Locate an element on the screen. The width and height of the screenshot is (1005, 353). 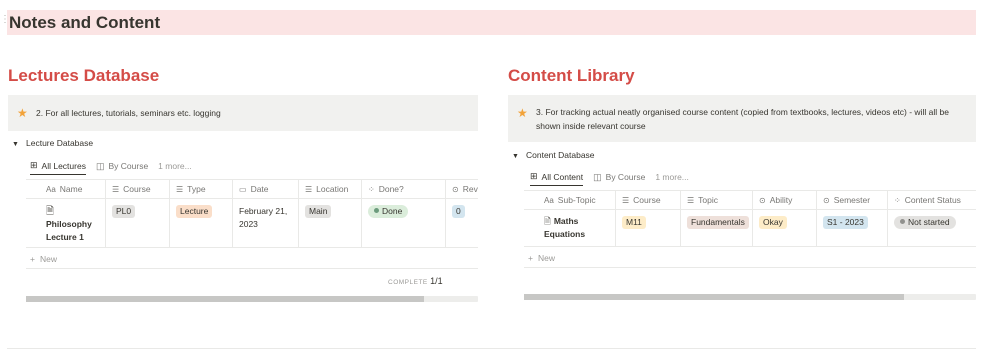
column-header-rev: ⊙ Rev is located at coordinates (462, 189).